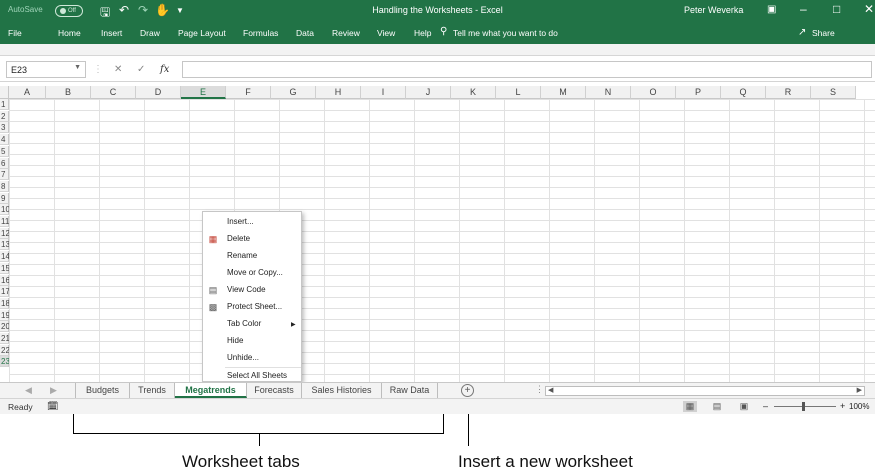  I want to click on column-header-h: H, so click(338, 92).